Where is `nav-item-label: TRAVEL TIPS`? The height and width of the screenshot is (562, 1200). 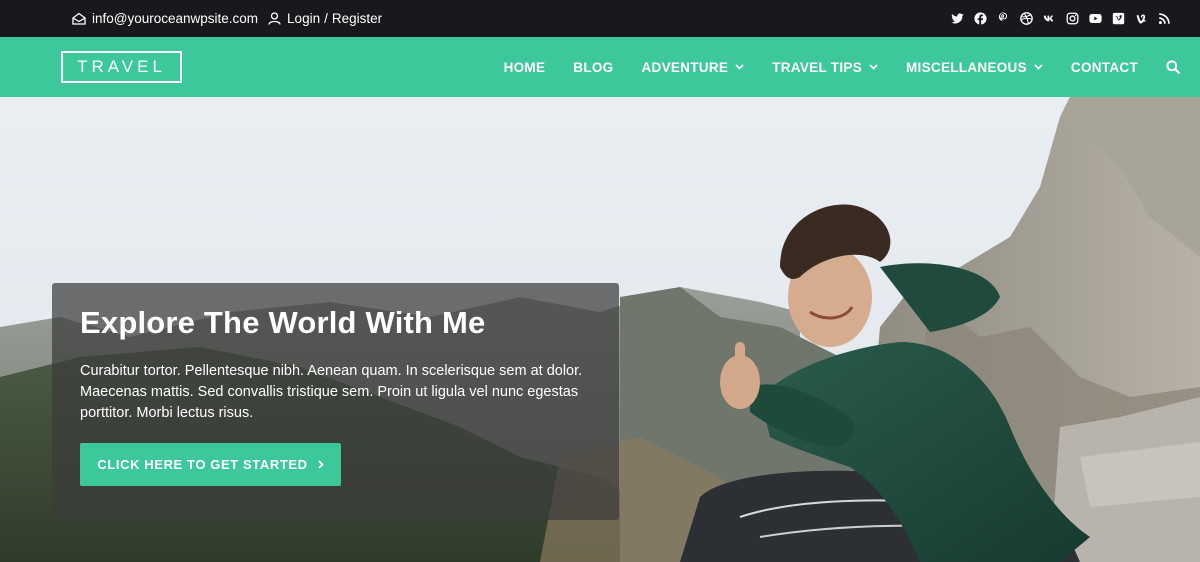 nav-item-label: TRAVEL TIPS is located at coordinates (817, 67).